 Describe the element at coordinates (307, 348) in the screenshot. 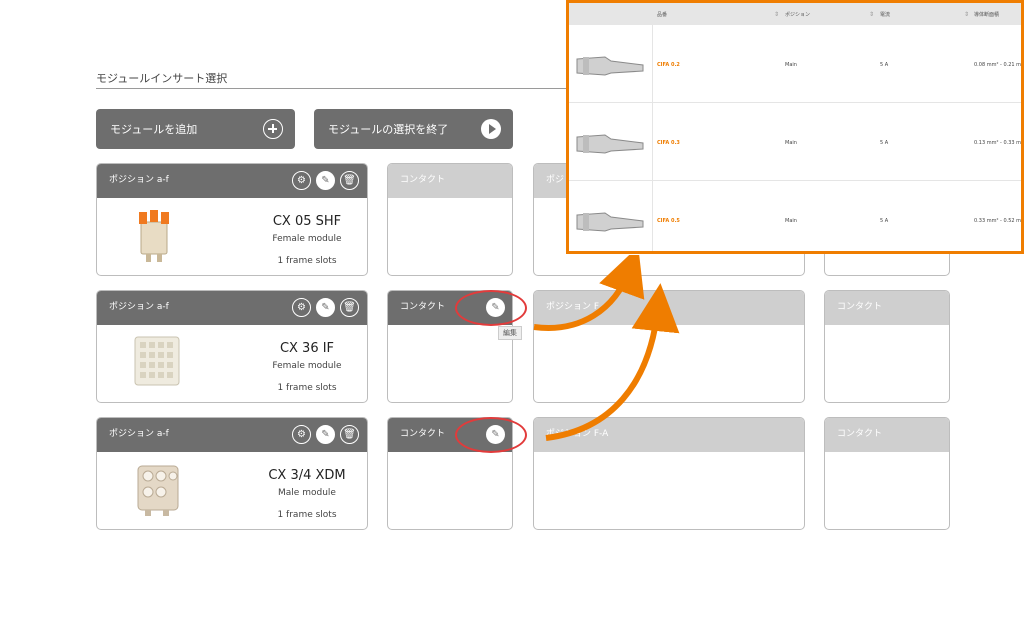

I see `module-name: CX 36 IF` at that location.